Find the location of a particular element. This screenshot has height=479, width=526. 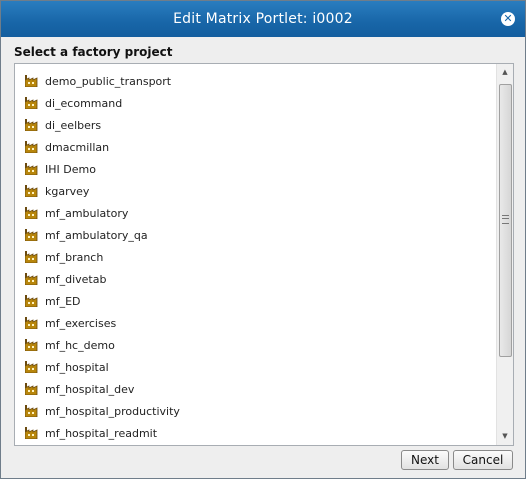

project-name: mf_divetab is located at coordinates (76, 279).